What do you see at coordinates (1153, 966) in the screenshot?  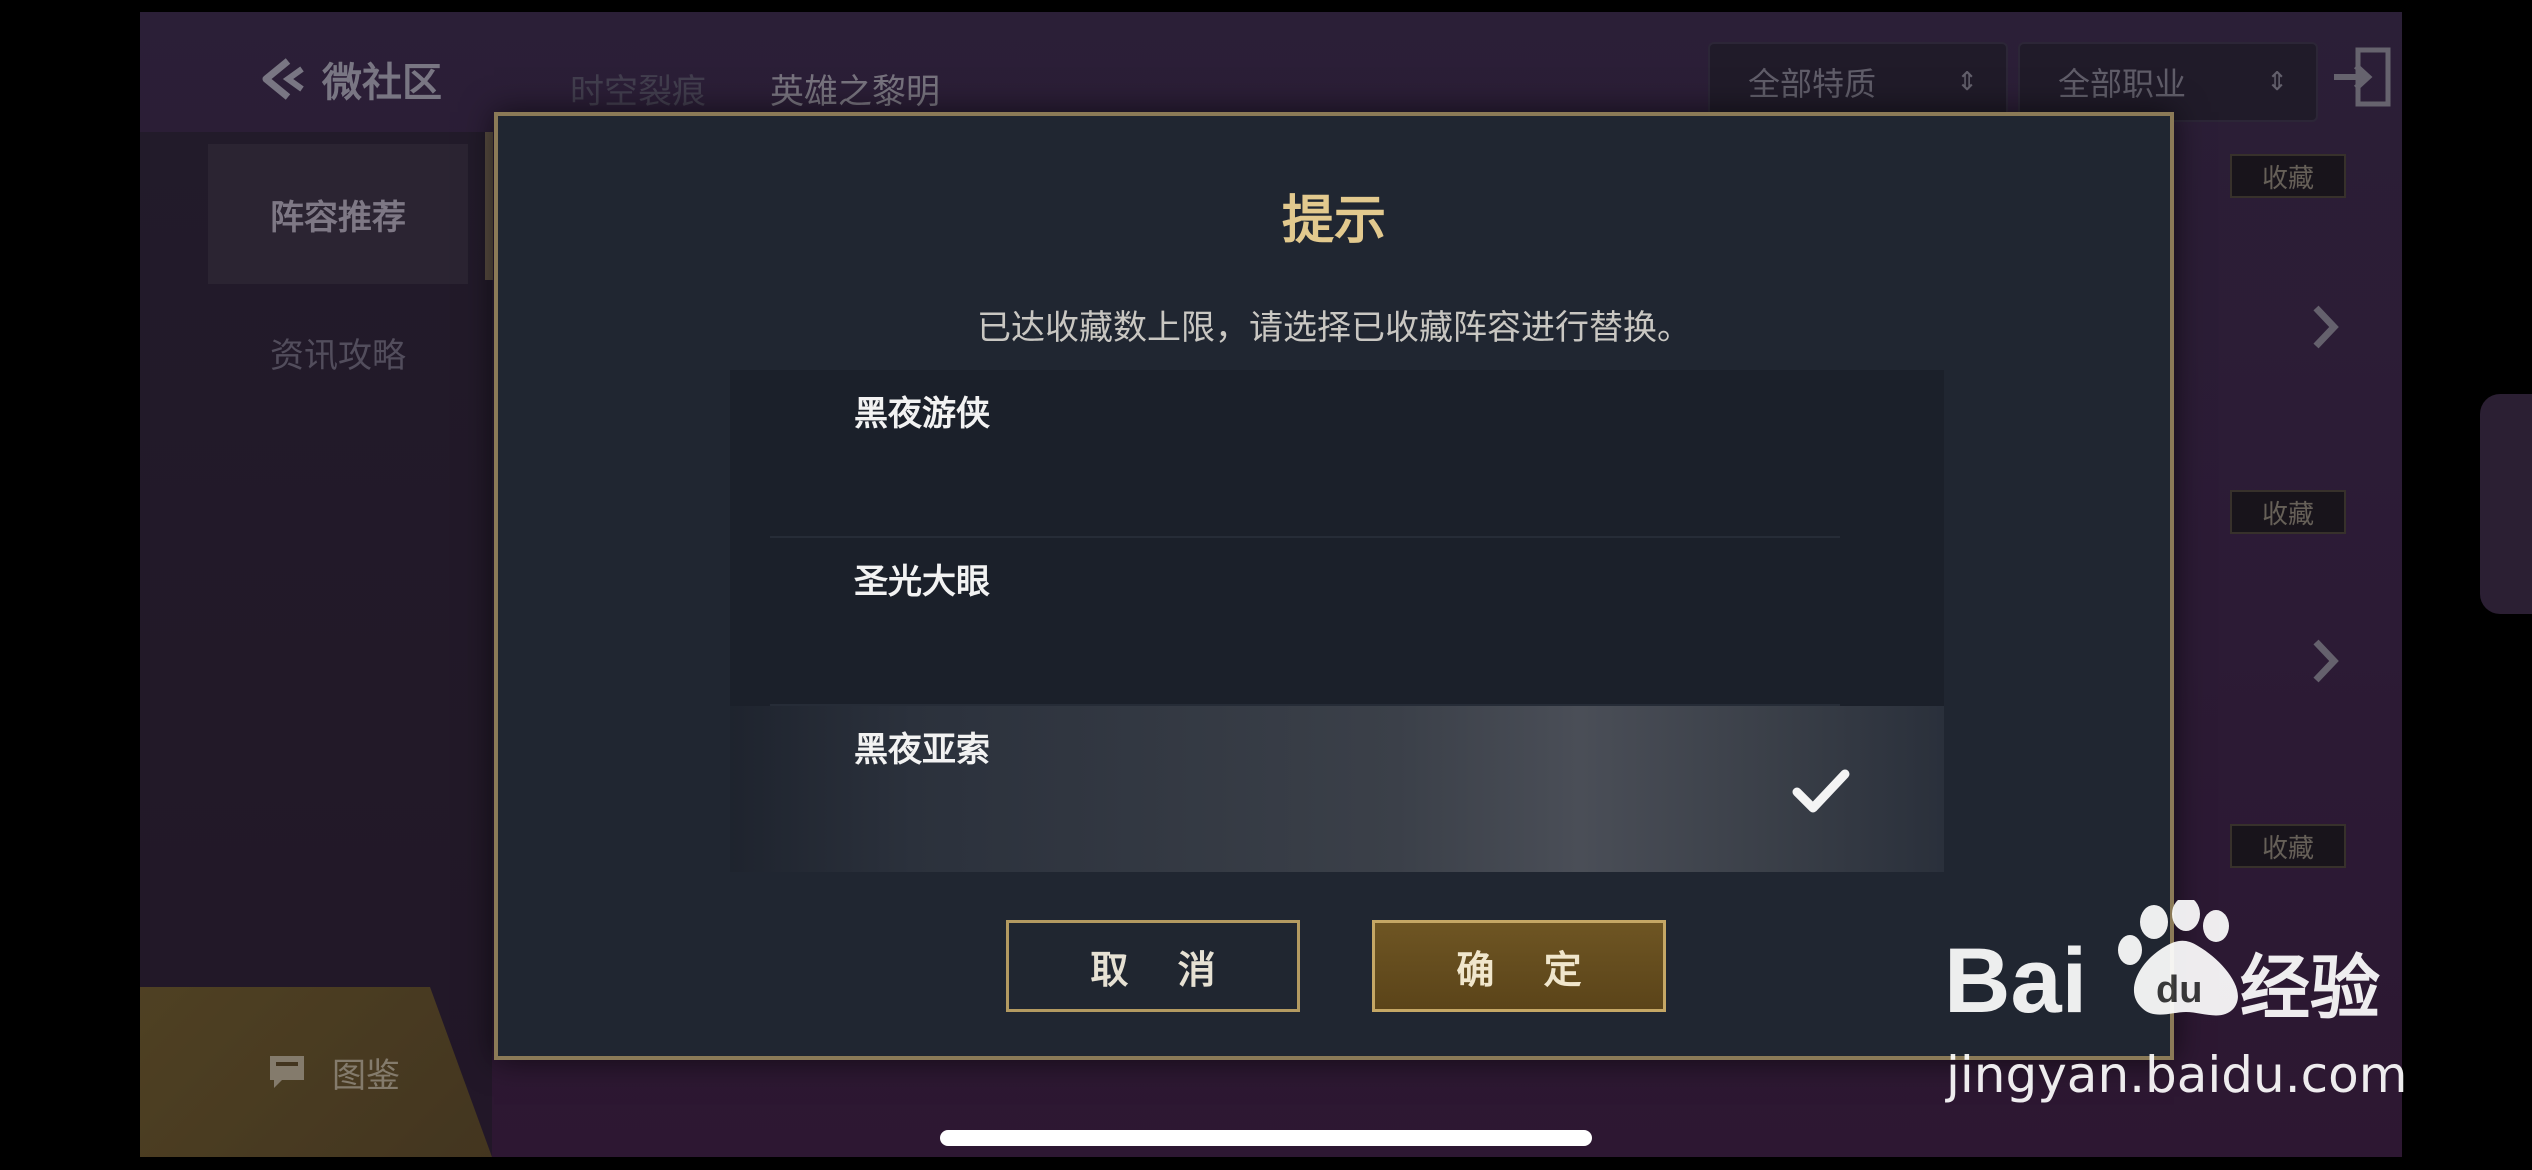 I see `cancel-button: 取 消` at bounding box center [1153, 966].